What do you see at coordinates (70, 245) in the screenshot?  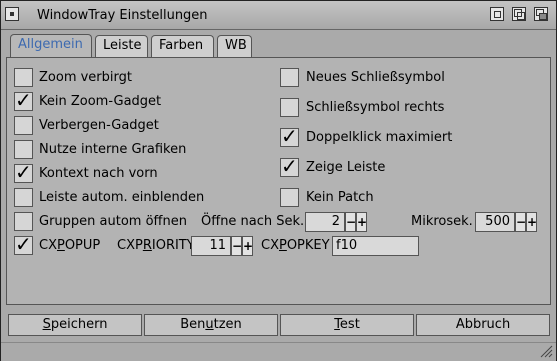 I see `cxpopup-label: CXPOPUP` at bounding box center [70, 245].